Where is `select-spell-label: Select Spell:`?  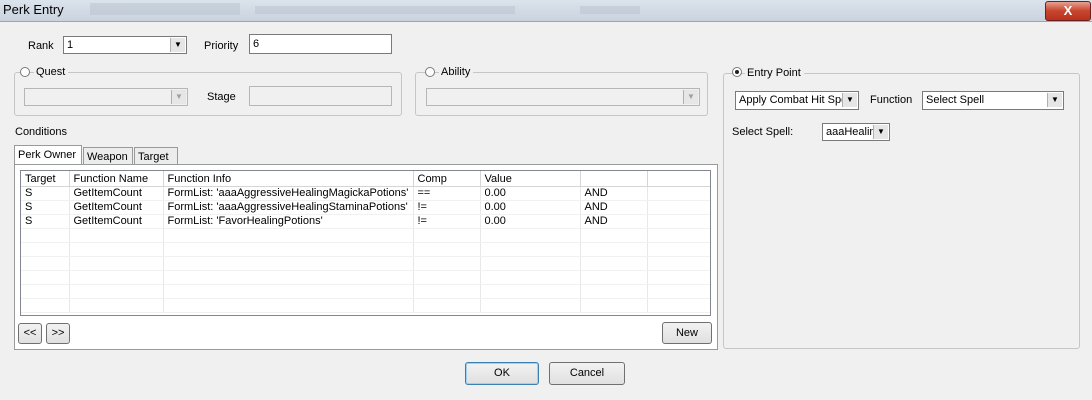
select-spell-label: Select Spell: is located at coordinates (763, 132).